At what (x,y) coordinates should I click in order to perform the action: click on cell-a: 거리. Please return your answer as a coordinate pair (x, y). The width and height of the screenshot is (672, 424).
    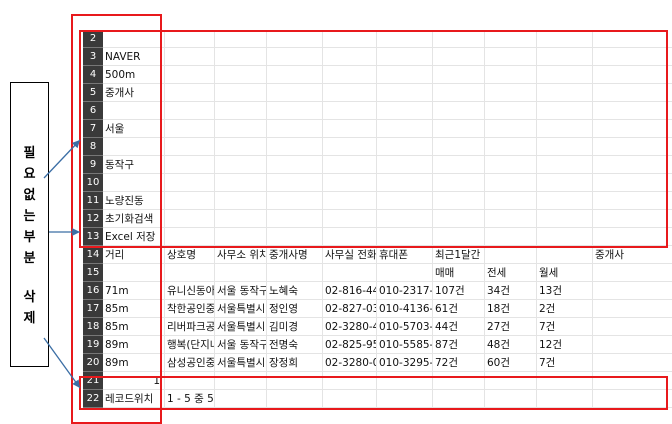
    Looking at the image, I should click on (134, 255).